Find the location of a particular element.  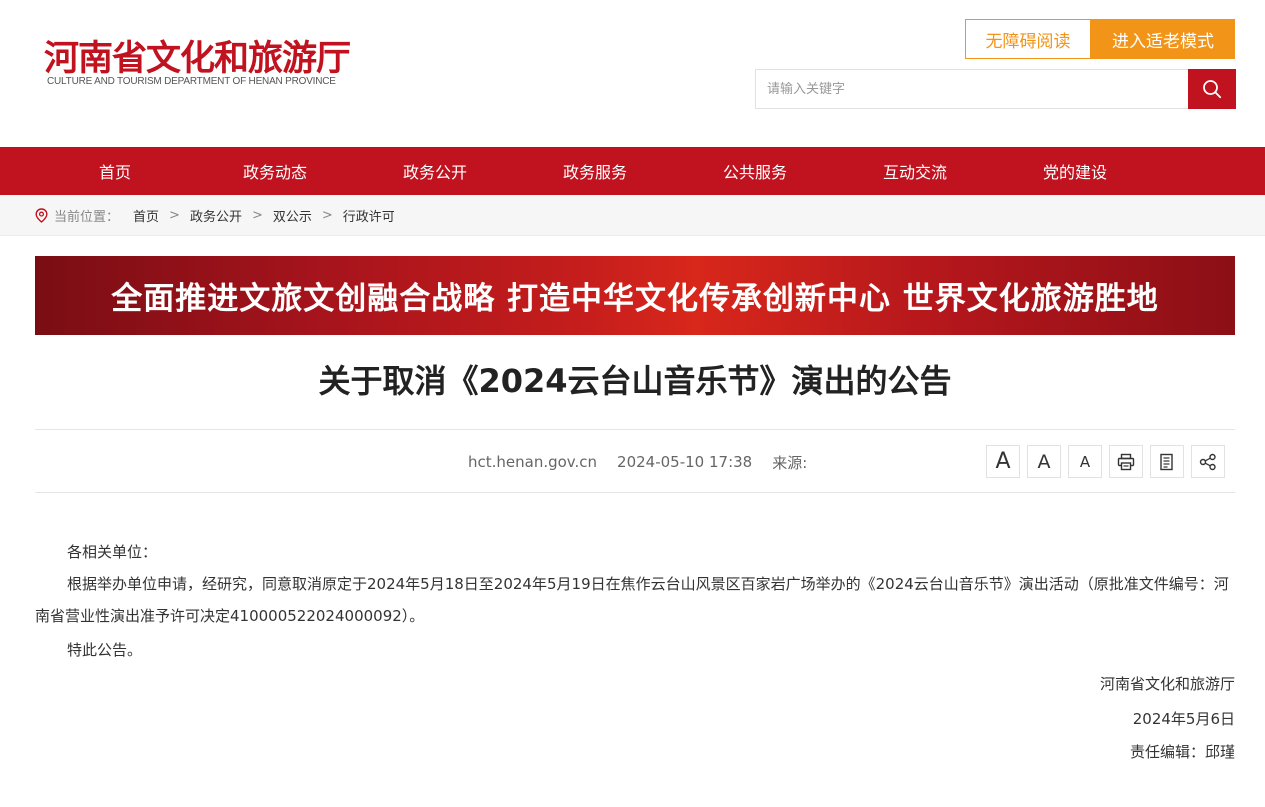

document-button is located at coordinates (1167, 461).